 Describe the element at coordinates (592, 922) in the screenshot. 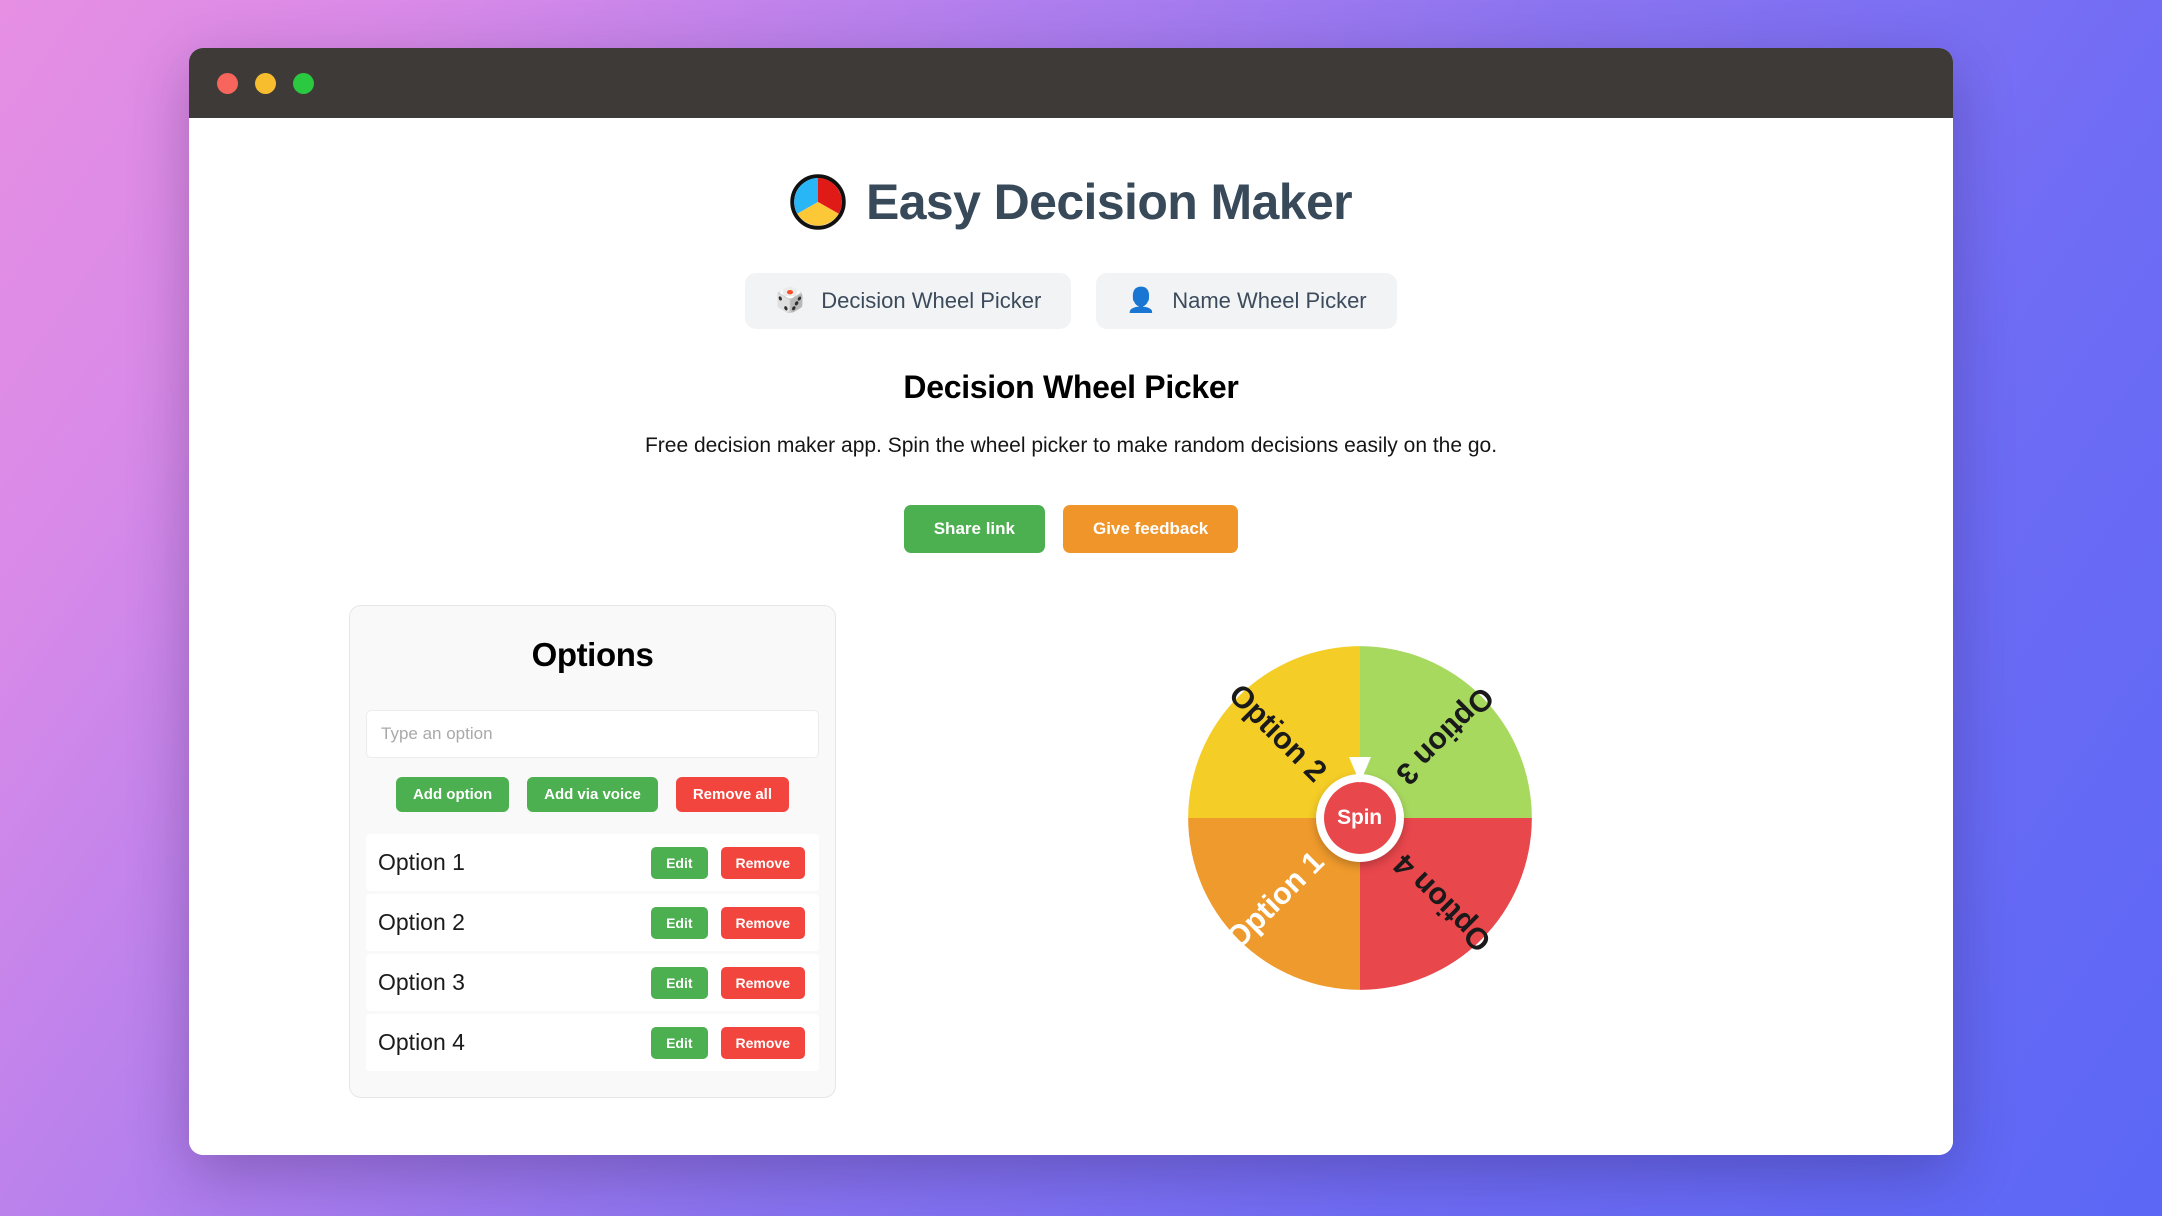

I see `list-item: Option 2 Edit Remove` at that location.